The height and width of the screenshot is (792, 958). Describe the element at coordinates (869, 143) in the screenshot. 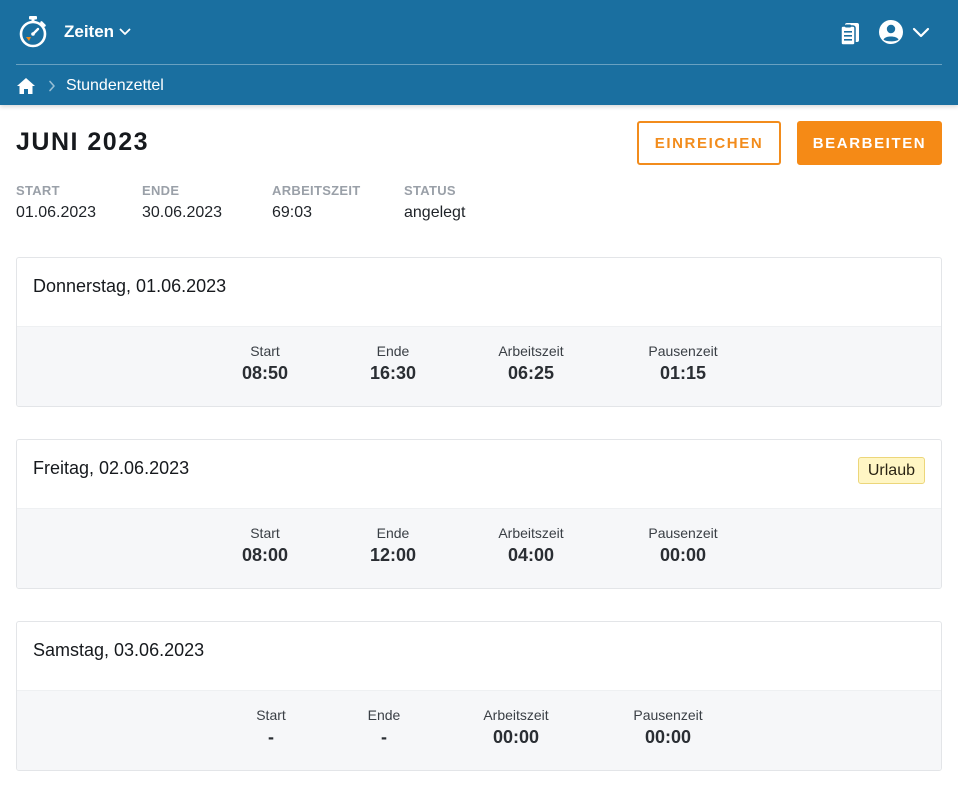

I see `edit-button: BEARBEITEN` at that location.